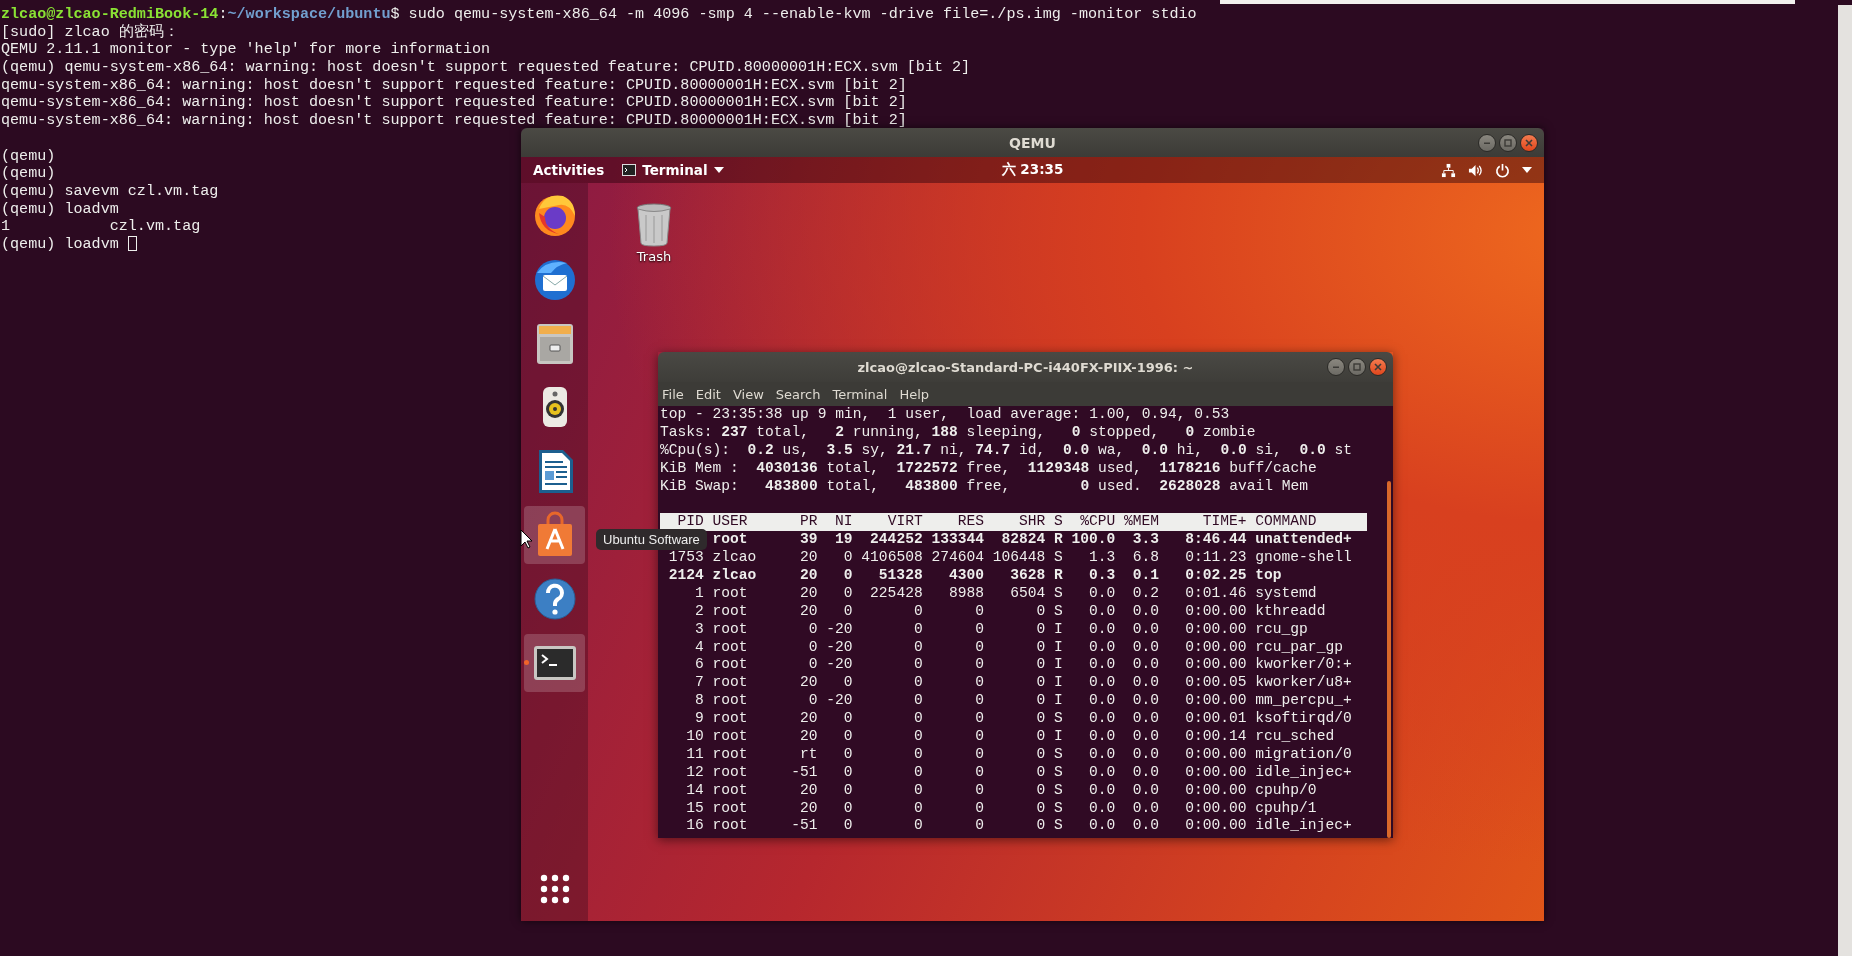  Describe the element at coordinates (808, 540) in the screenshot. I see `table-cell-text: 39` at that location.